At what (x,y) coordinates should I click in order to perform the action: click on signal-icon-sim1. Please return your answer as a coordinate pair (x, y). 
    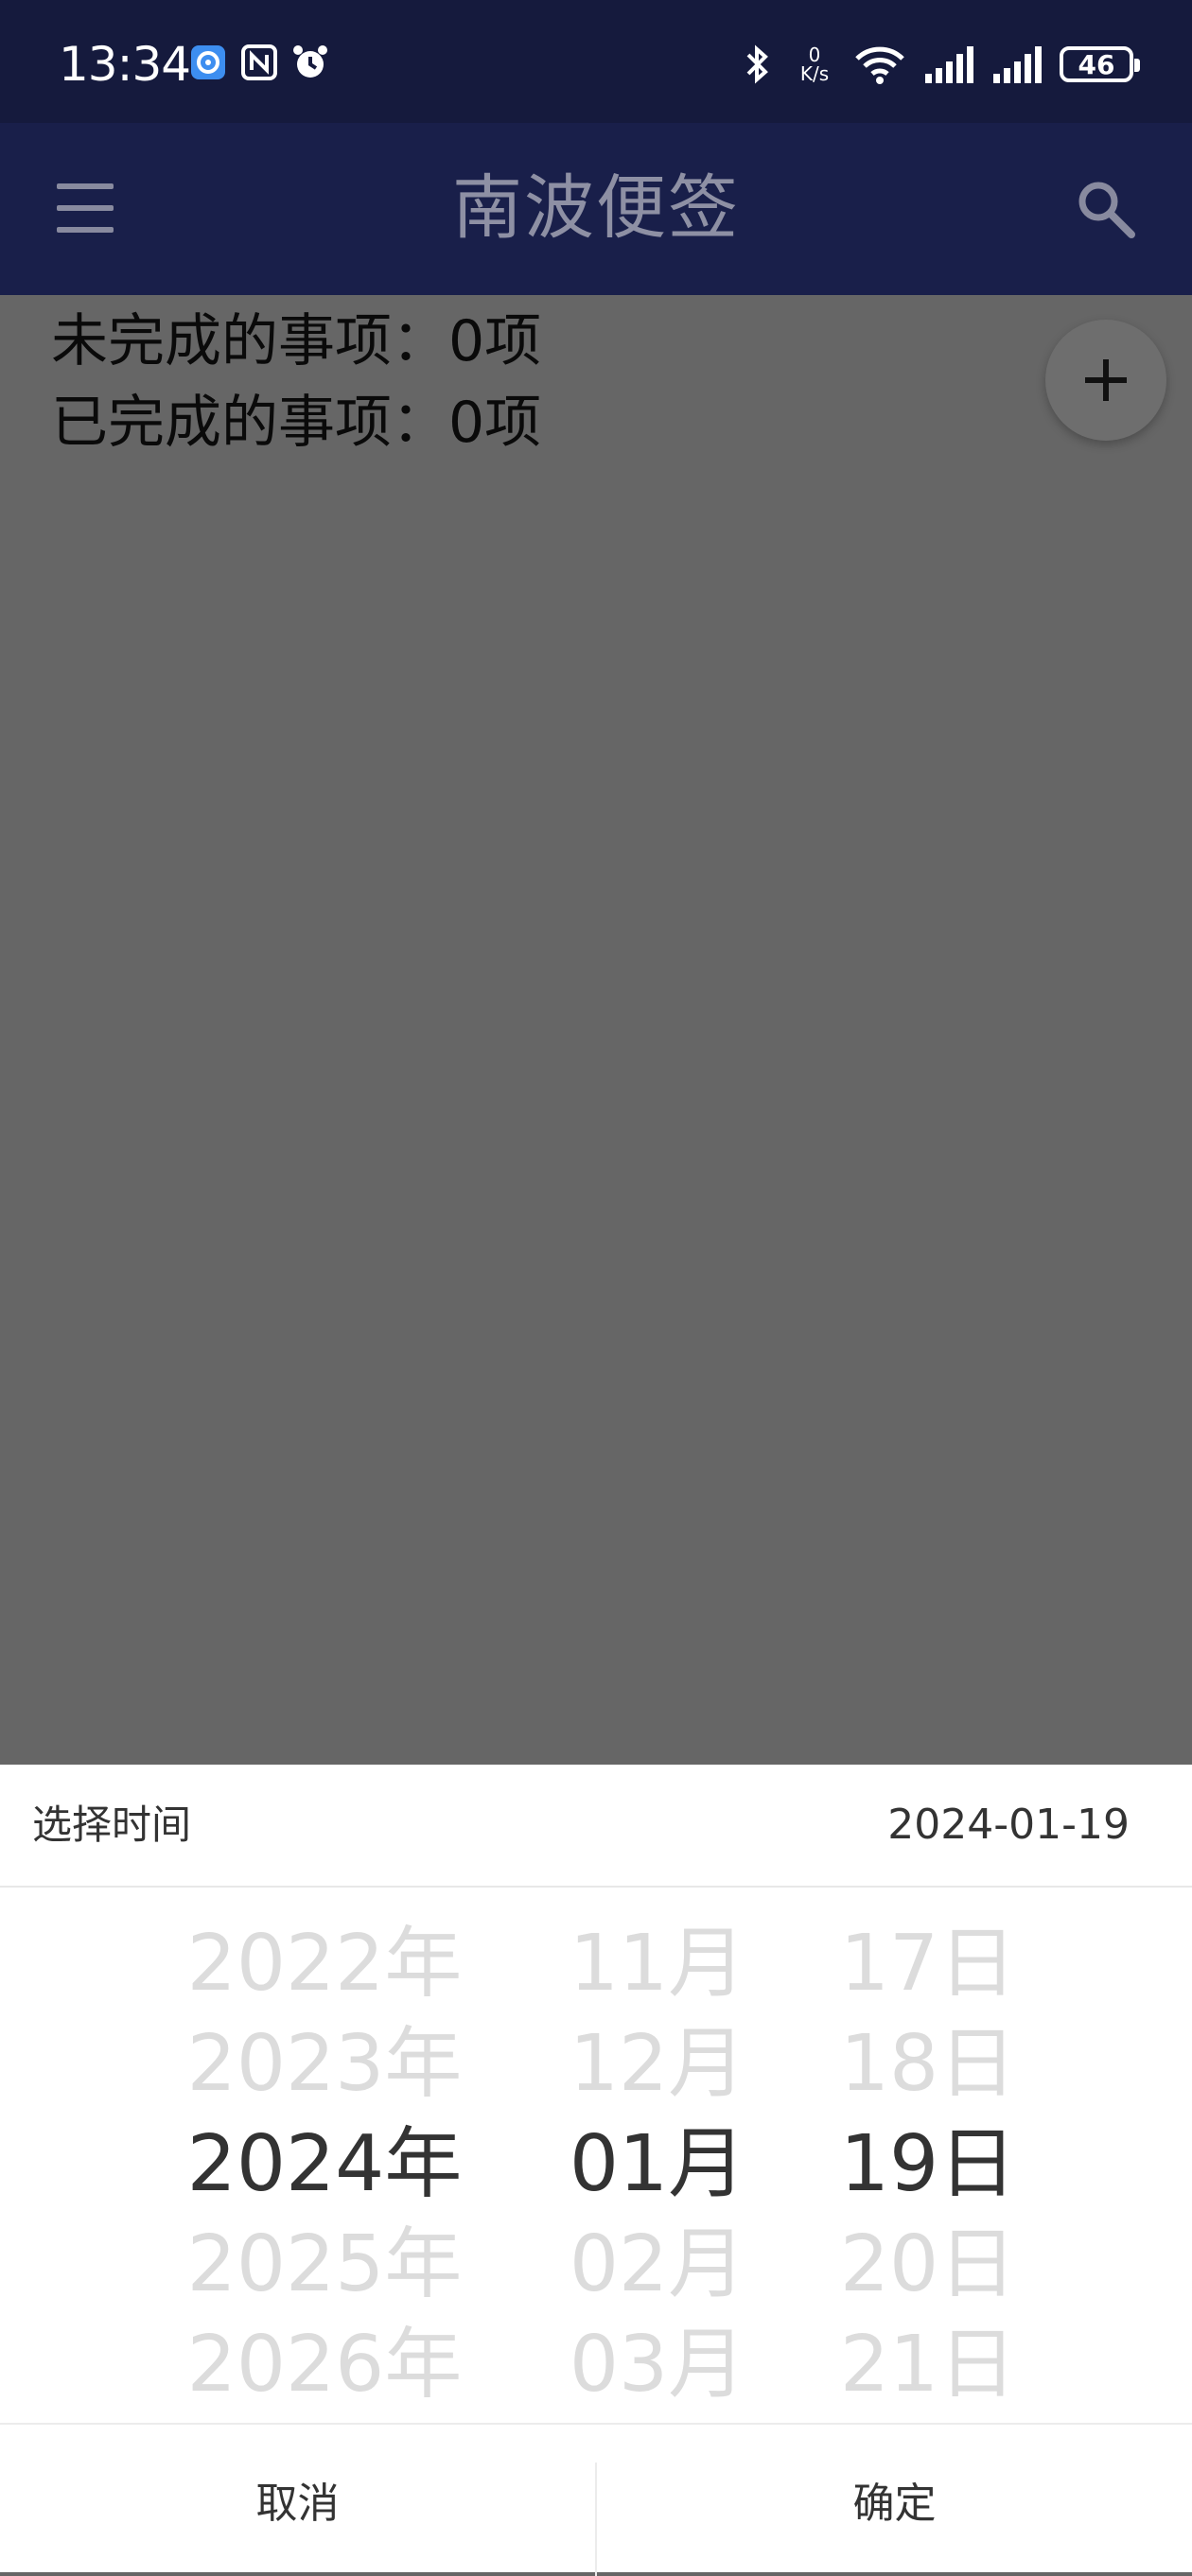
    Looking at the image, I should click on (948, 64).